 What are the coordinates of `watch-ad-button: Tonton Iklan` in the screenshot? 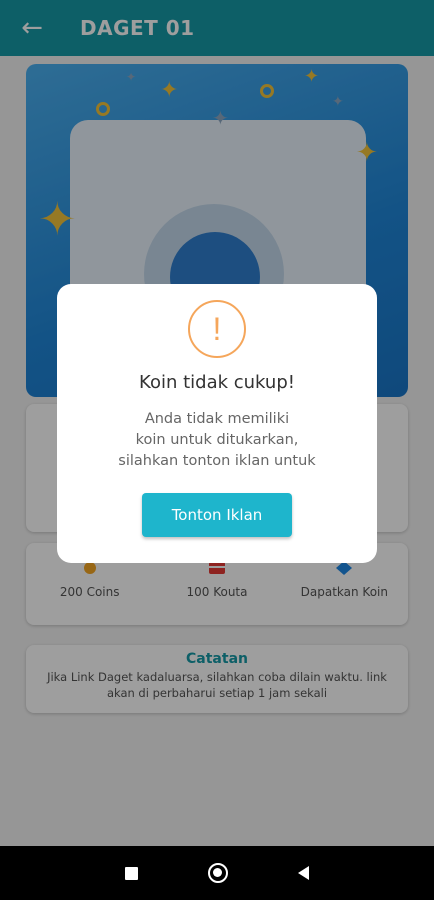 It's located at (217, 515).